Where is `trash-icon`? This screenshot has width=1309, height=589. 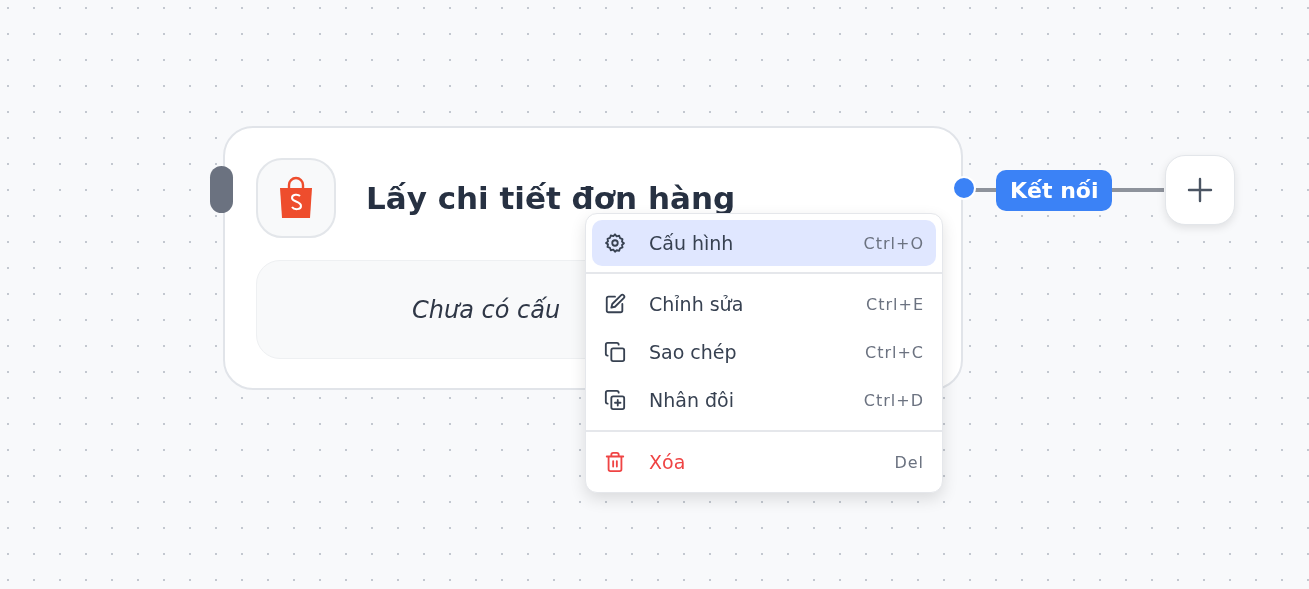 trash-icon is located at coordinates (615, 462).